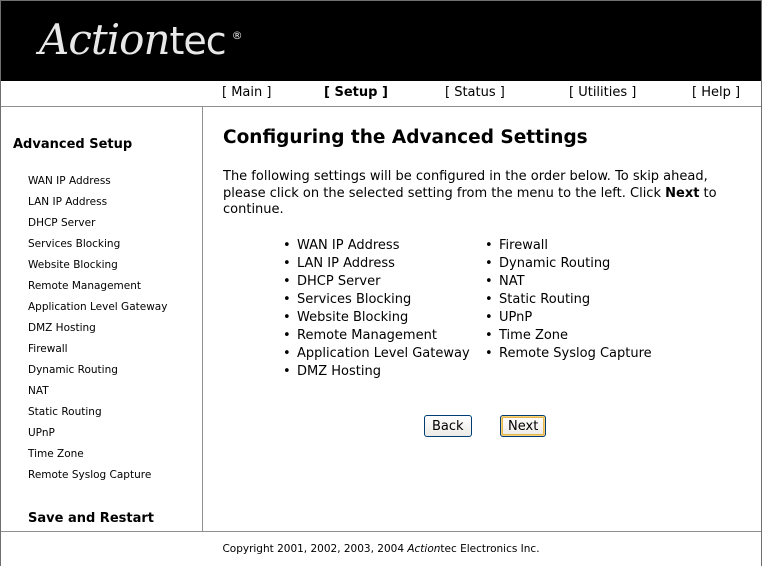  I want to click on nav-utilities: [ Utilities ], so click(602, 92).